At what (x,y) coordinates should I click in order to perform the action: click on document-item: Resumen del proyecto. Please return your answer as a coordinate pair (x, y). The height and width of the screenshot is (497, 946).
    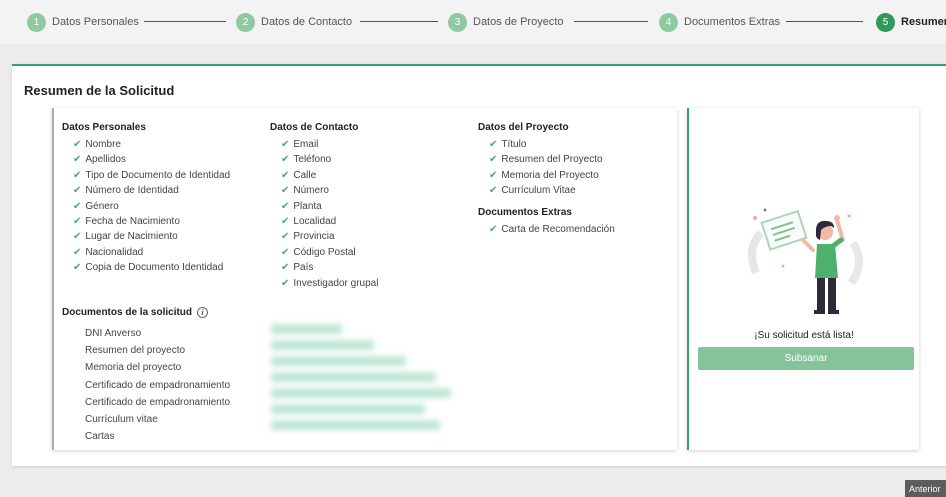
    Looking at the image, I should click on (157, 350).